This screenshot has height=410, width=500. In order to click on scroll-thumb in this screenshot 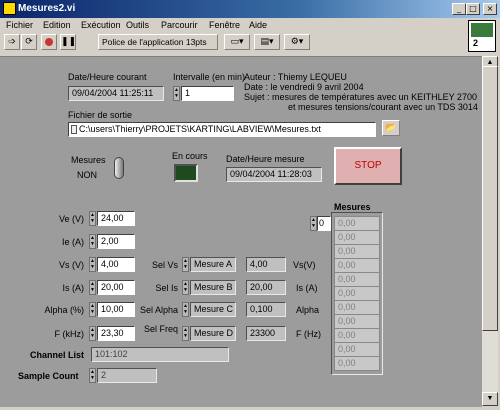, I will do `click(490, 198)`.